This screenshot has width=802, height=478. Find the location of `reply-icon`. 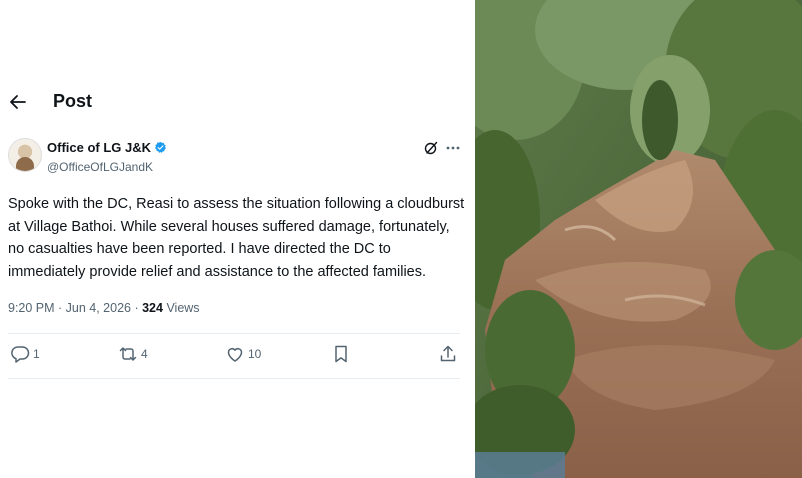

reply-icon is located at coordinates (20, 354).